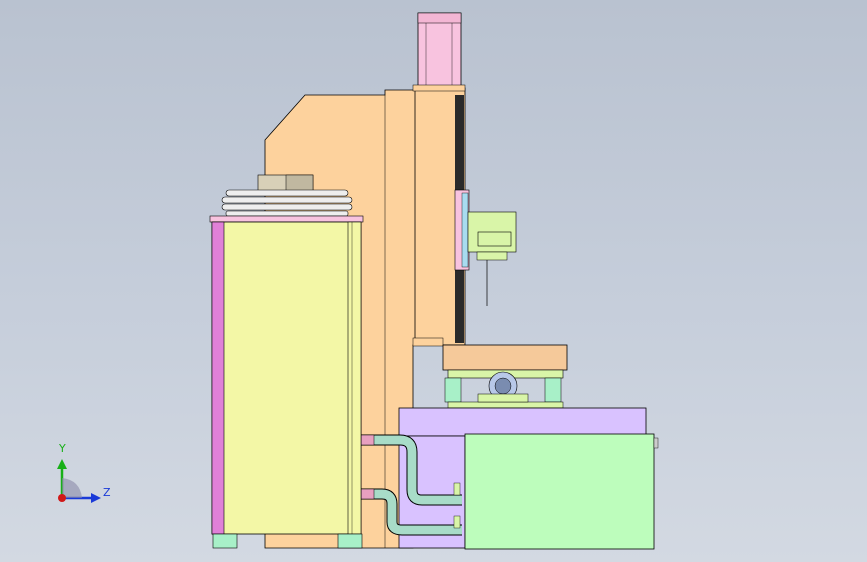 This screenshot has width=867, height=562. Describe the element at coordinates (505, 376) in the screenshot. I see `work-table` at that location.